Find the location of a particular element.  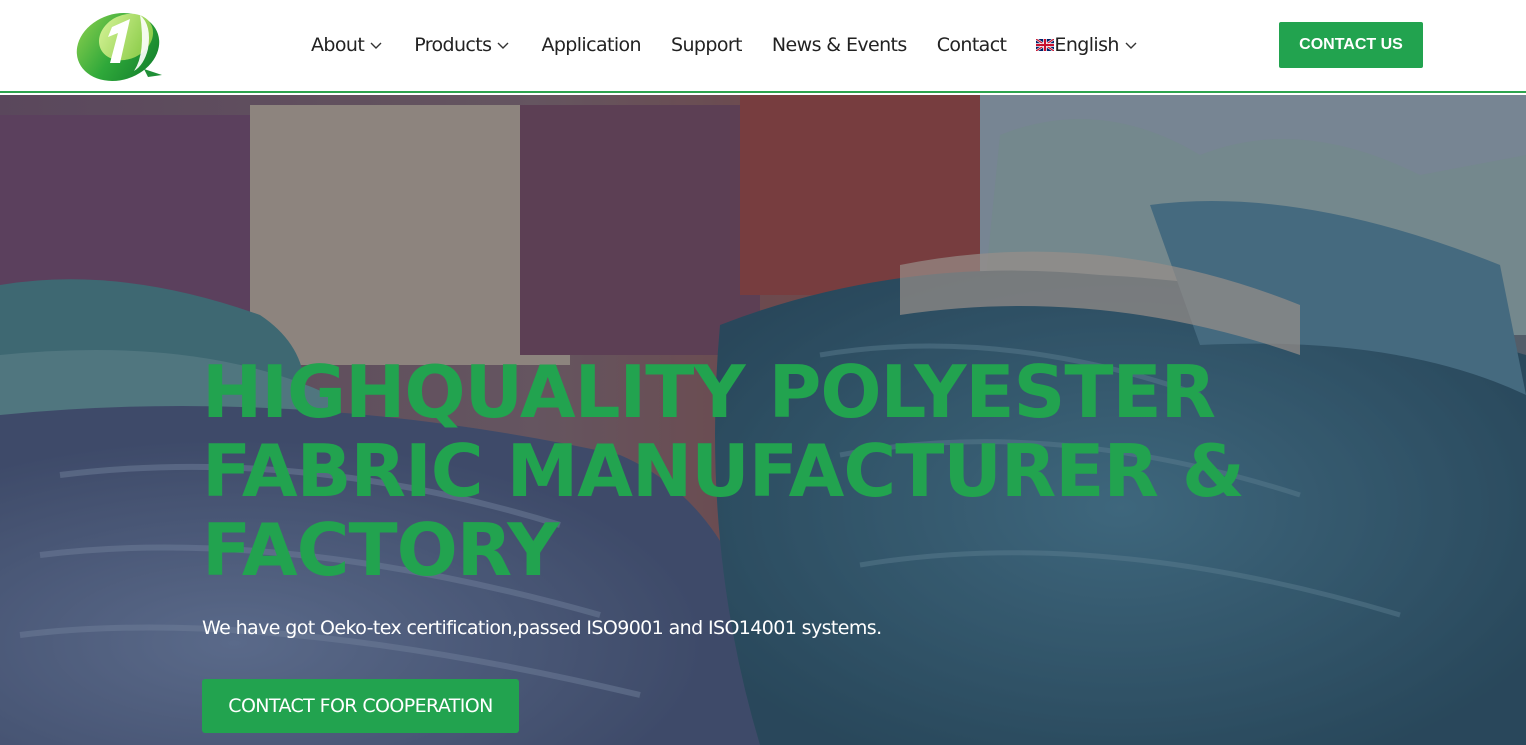

language-label: English is located at coordinates (1086, 45).